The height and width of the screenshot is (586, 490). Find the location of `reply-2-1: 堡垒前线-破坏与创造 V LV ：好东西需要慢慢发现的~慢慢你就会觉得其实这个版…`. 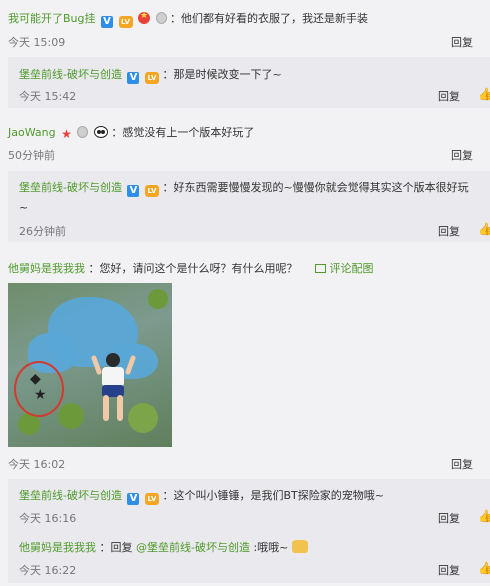

reply-2-1: 堡垒前线-破坏与创造 V LV ：好东西需要慢慢发现的~慢慢你就会觉得其实这个版… is located at coordinates (244, 188).